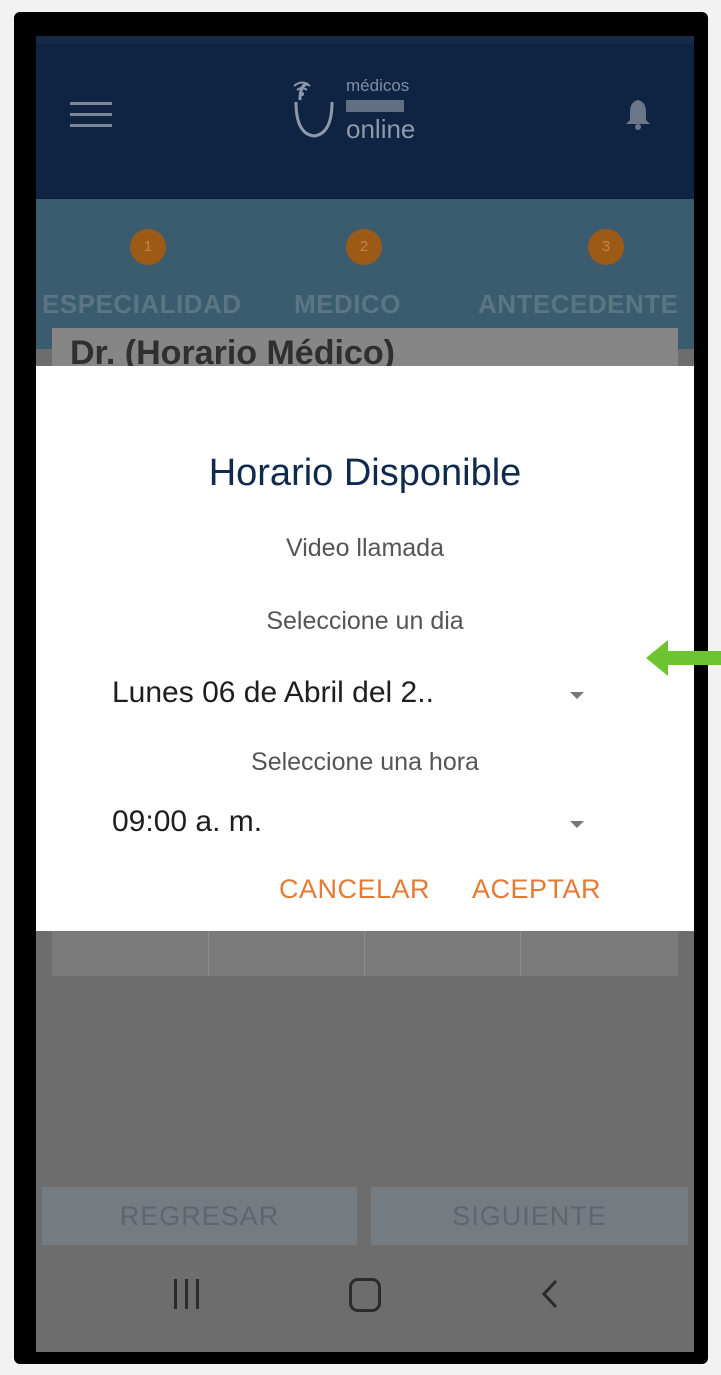 Image resolution: width=721 pixels, height=1375 pixels. Describe the element at coordinates (378, 85) in the screenshot. I see `logo-text-medicos: médicos` at that location.